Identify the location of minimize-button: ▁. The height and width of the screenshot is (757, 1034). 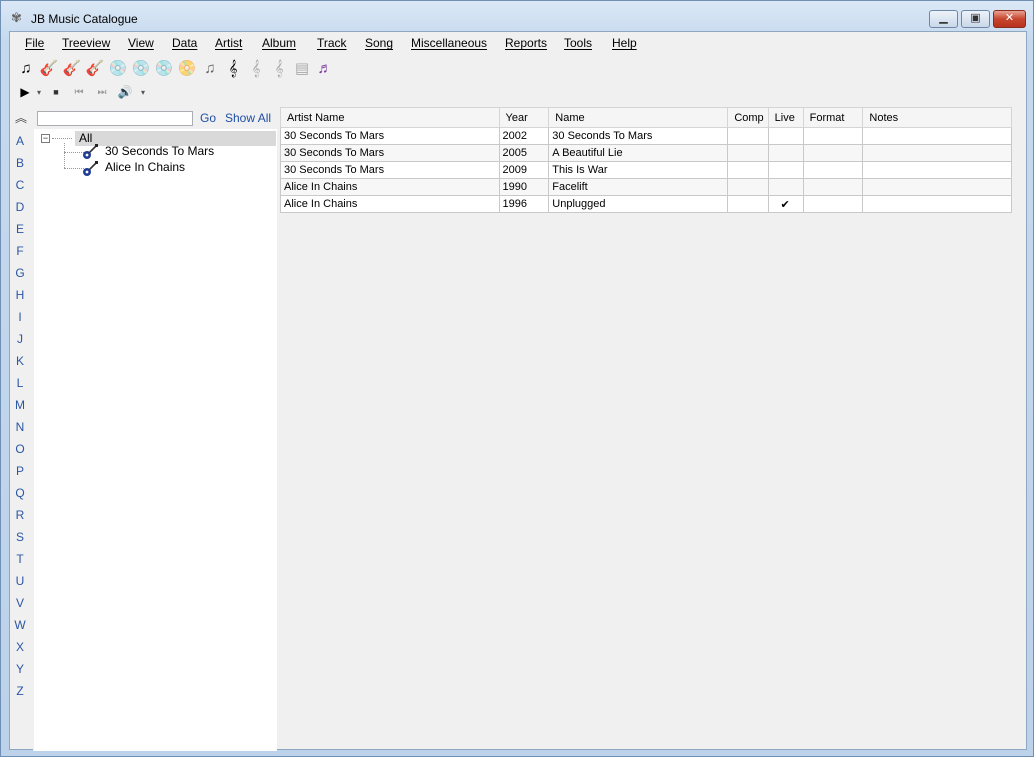
(943, 19).